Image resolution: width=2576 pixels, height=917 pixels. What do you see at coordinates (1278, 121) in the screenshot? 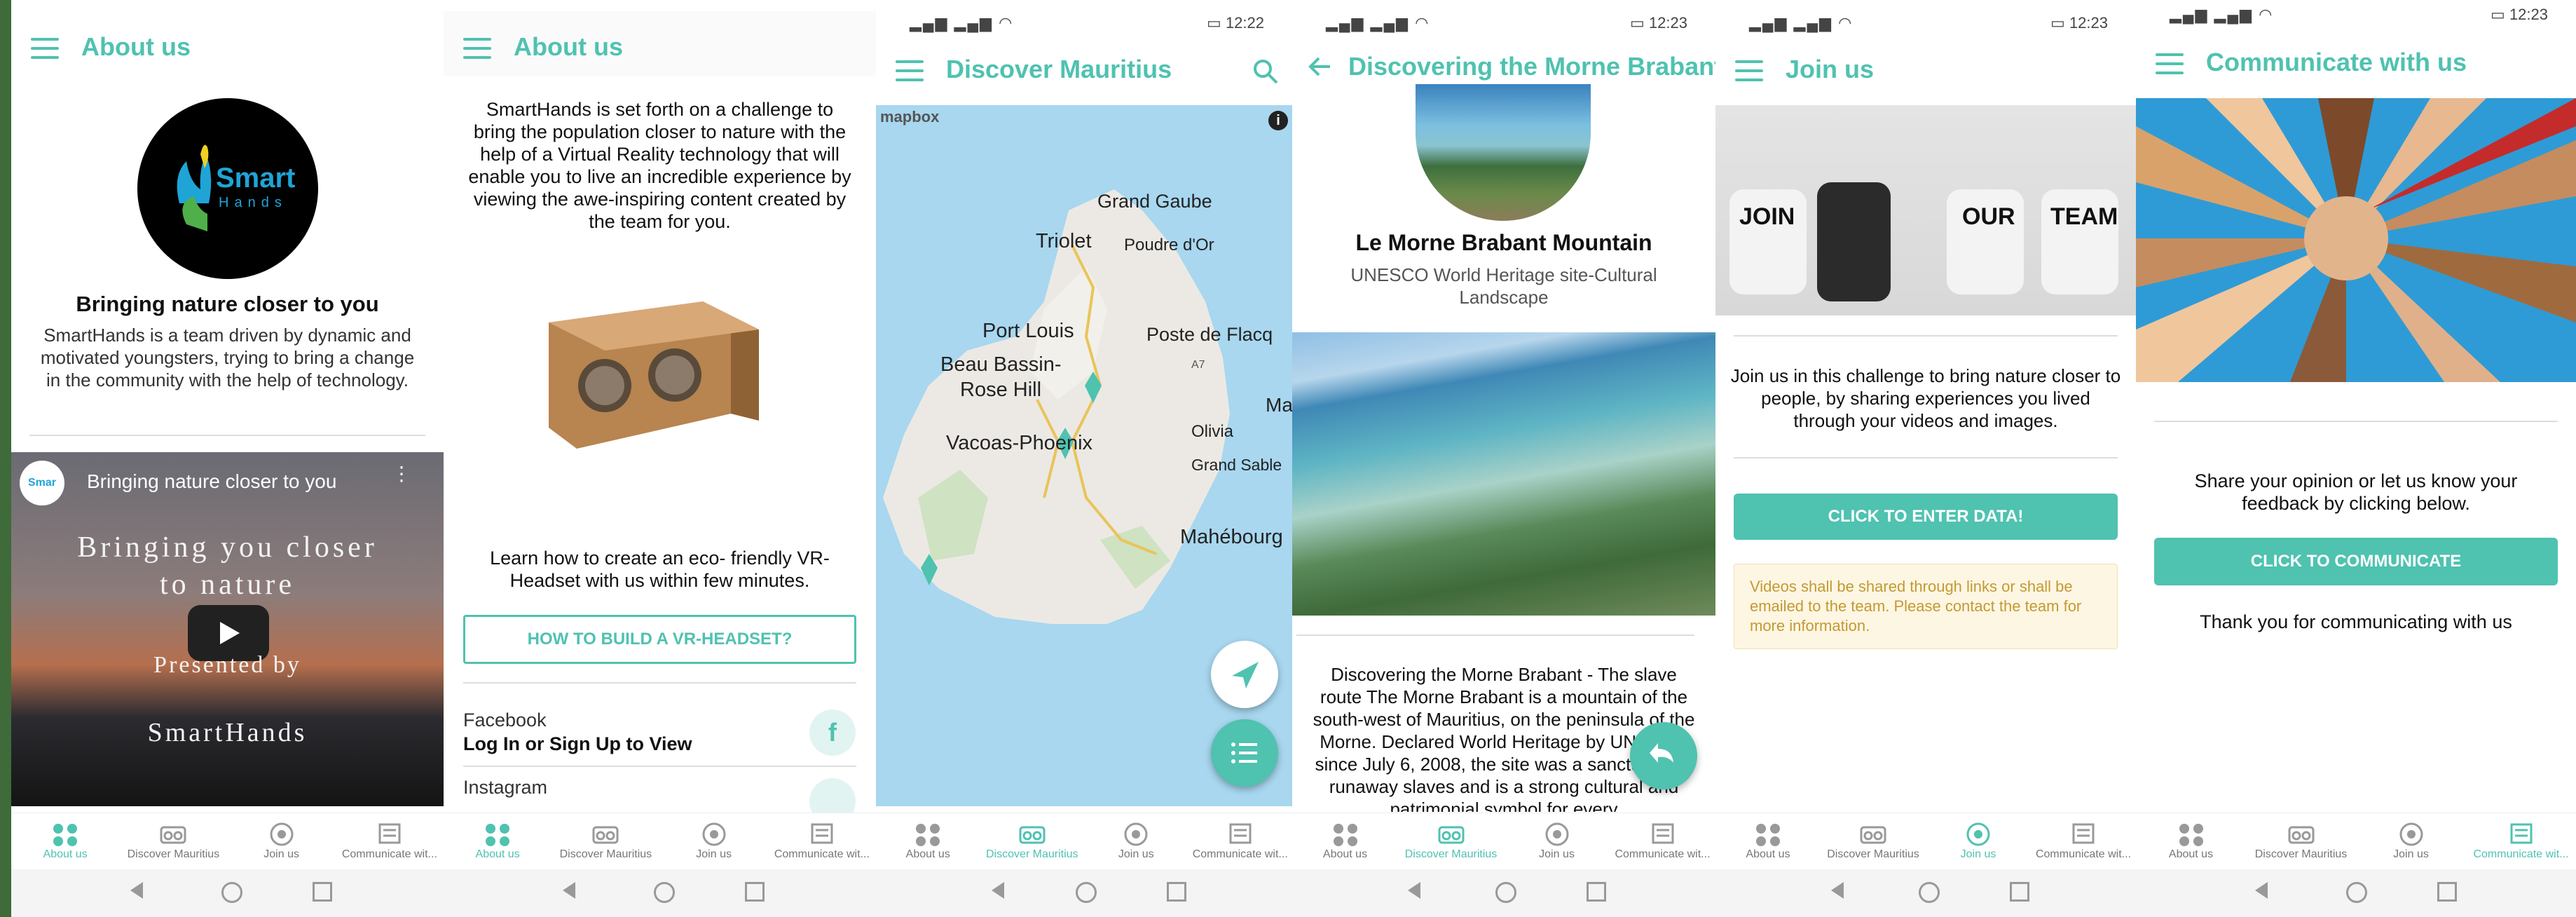
I see `info-icon: i` at bounding box center [1278, 121].